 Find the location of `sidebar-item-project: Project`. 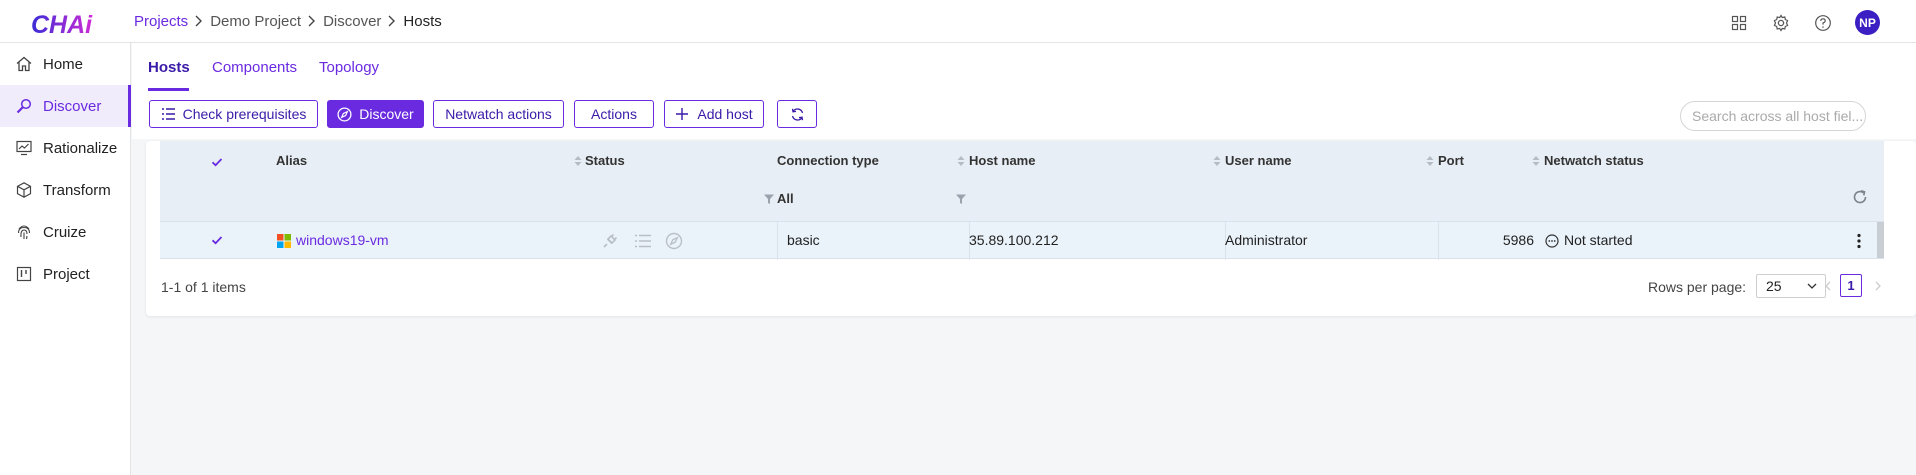

sidebar-item-project: Project is located at coordinates (65, 274).